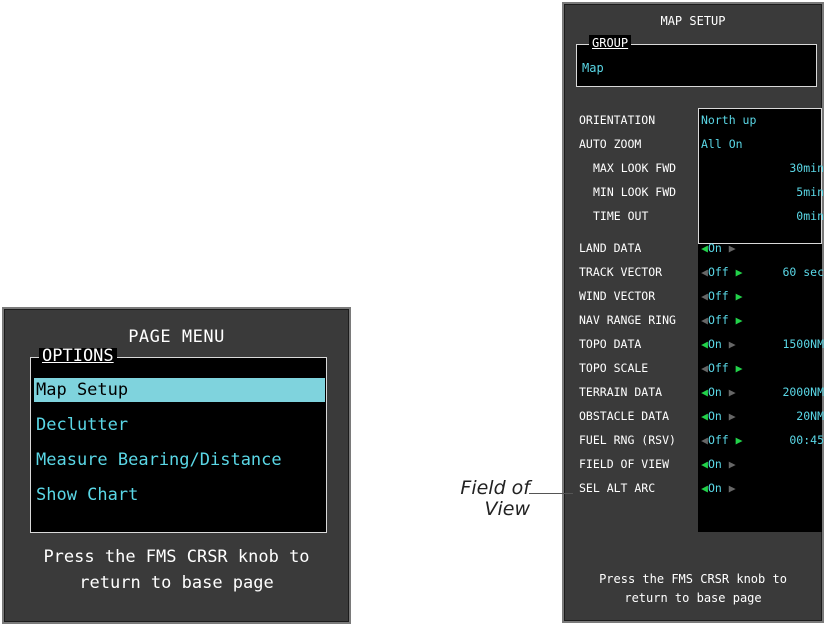 The width and height of the screenshot is (825, 625). Describe the element at coordinates (593, 68) in the screenshot. I see `group-value: Map` at that location.